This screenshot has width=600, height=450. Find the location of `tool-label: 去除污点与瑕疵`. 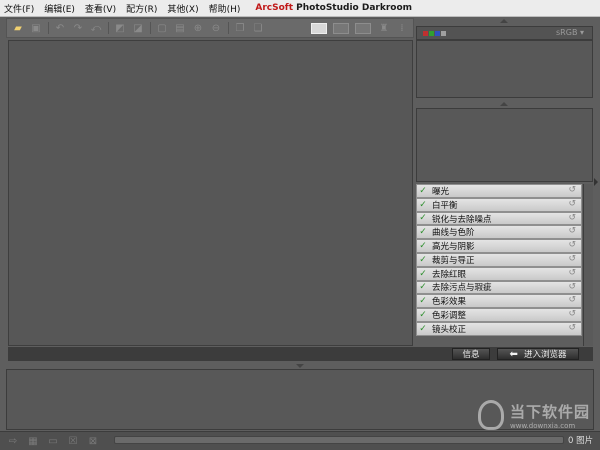

tool-label: 去除污点与瑕疵 is located at coordinates (462, 288).